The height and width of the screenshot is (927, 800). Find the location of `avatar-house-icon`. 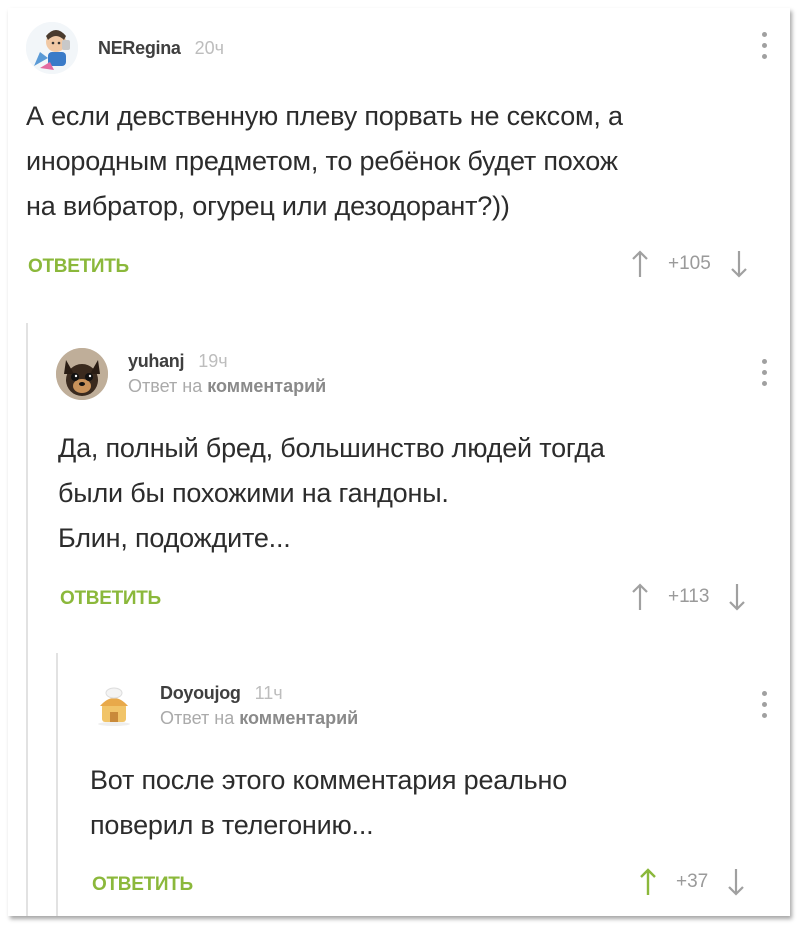

avatar-house-icon is located at coordinates (114, 706).